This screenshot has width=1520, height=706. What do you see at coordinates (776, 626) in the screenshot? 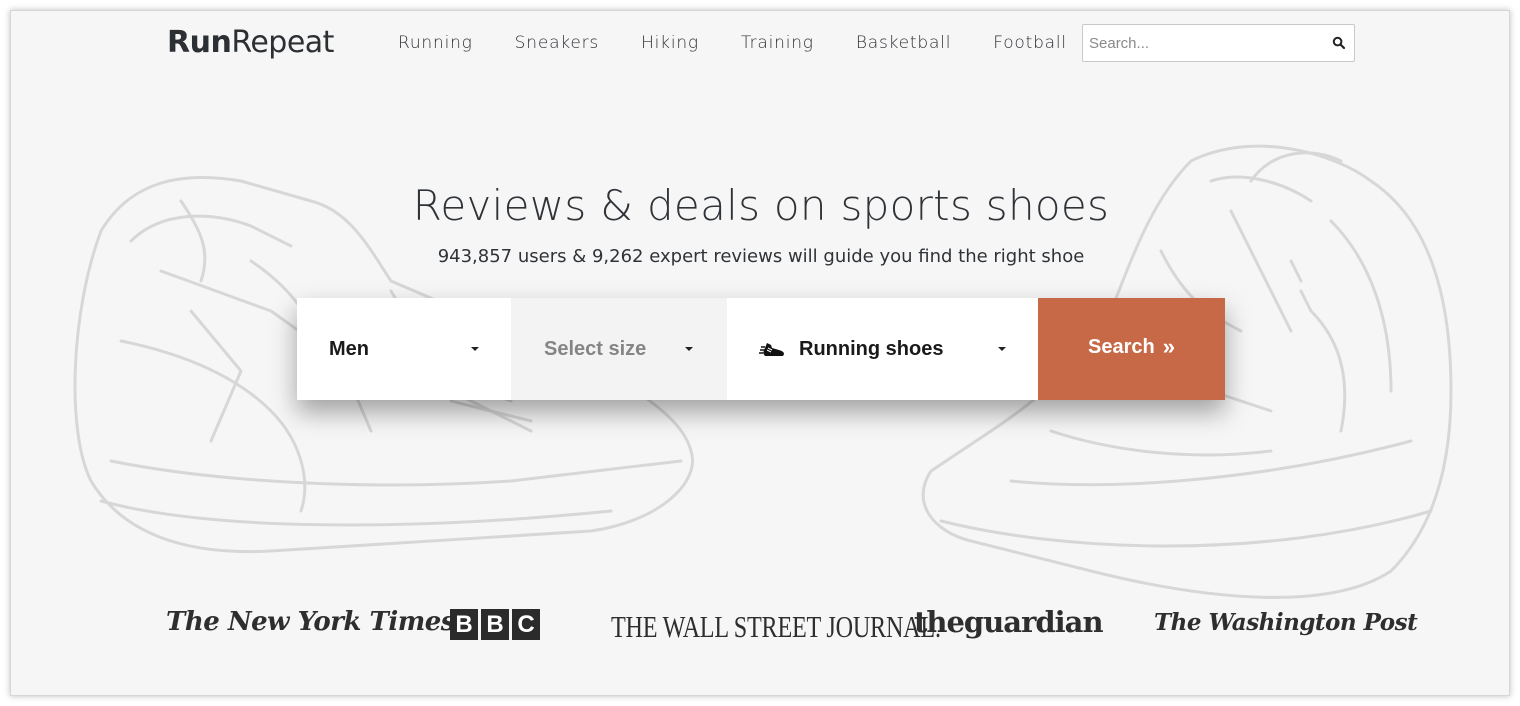
I see `wsj-logo: THE WALL STREET JOURNAL.` at bounding box center [776, 626].